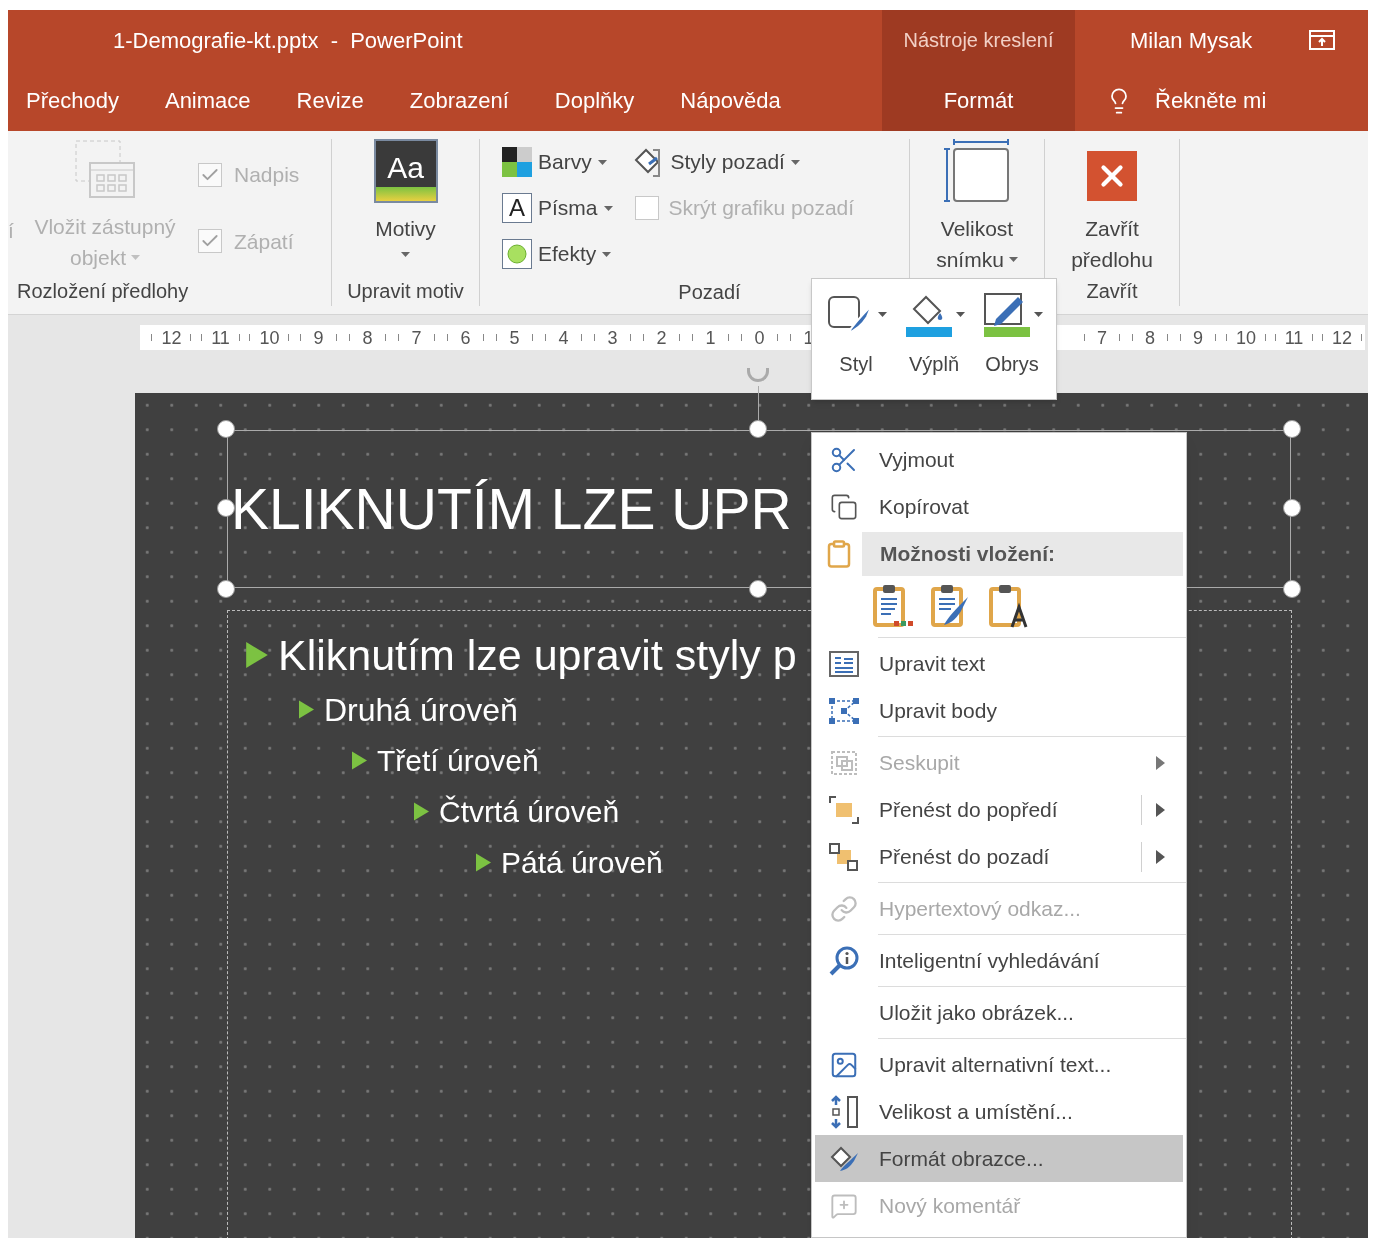 The width and height of the screenshot is (1375, 1238). Describe the element at coordinates (844, 1111) in the screenshot. I see `size-position-icon` at that location.